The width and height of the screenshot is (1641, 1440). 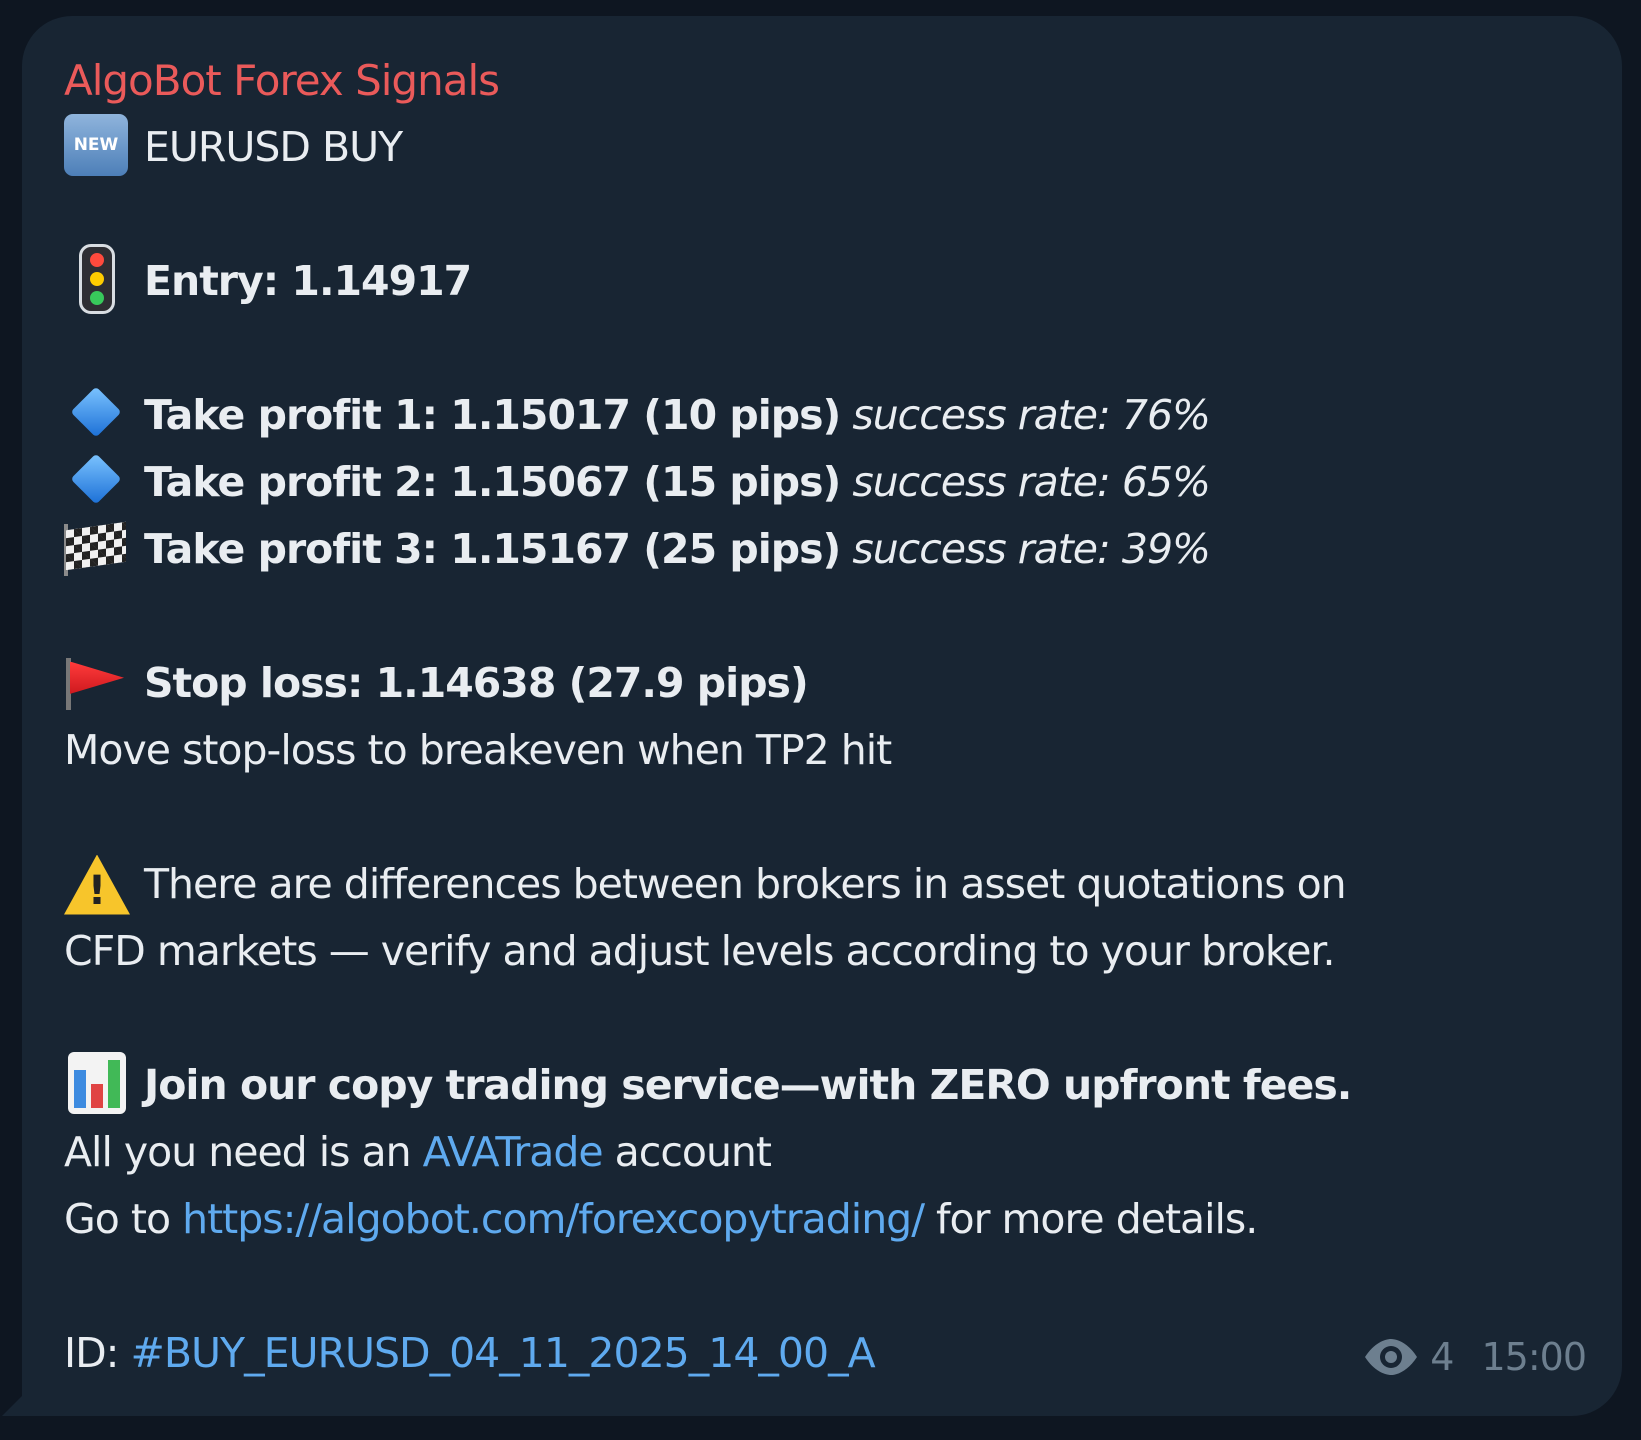 I want to click on red-flag-icon, so click(x=97, y=684).